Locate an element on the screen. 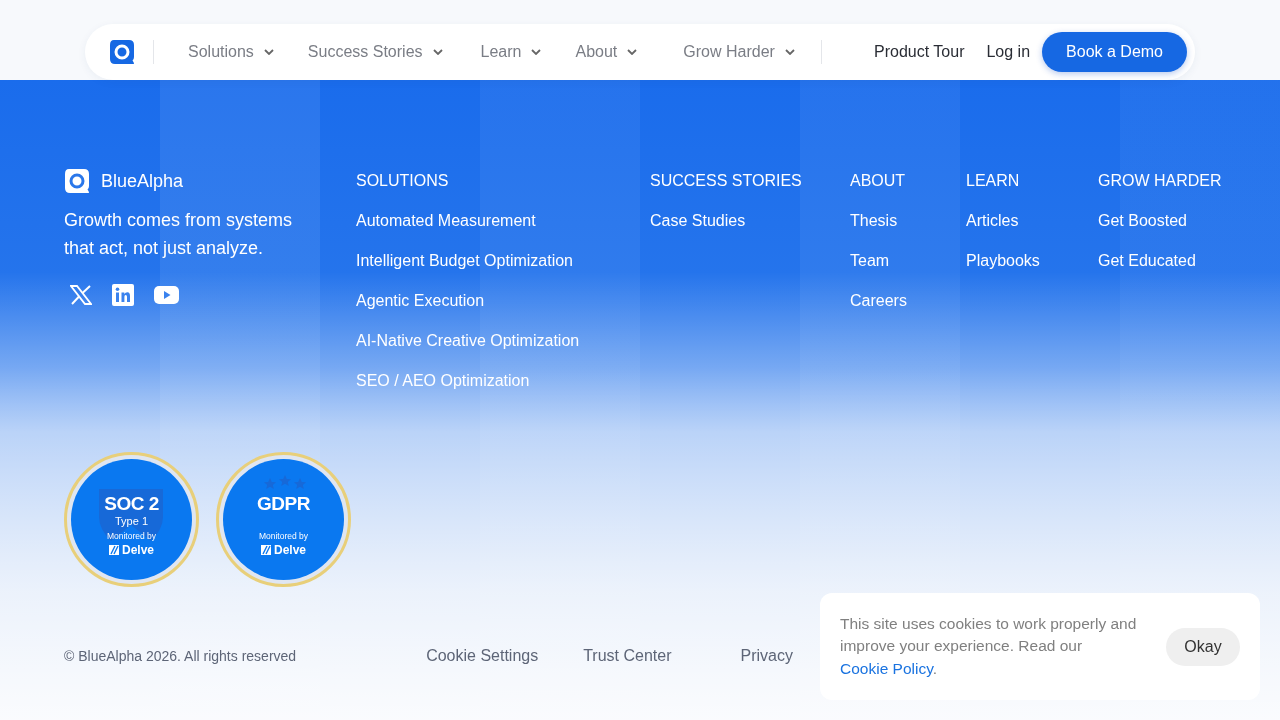 The width and height of the screenshot is (1280, 720). tagline: Growth comes from systems that act, not just analyze. is located at coordinates (179, 234).